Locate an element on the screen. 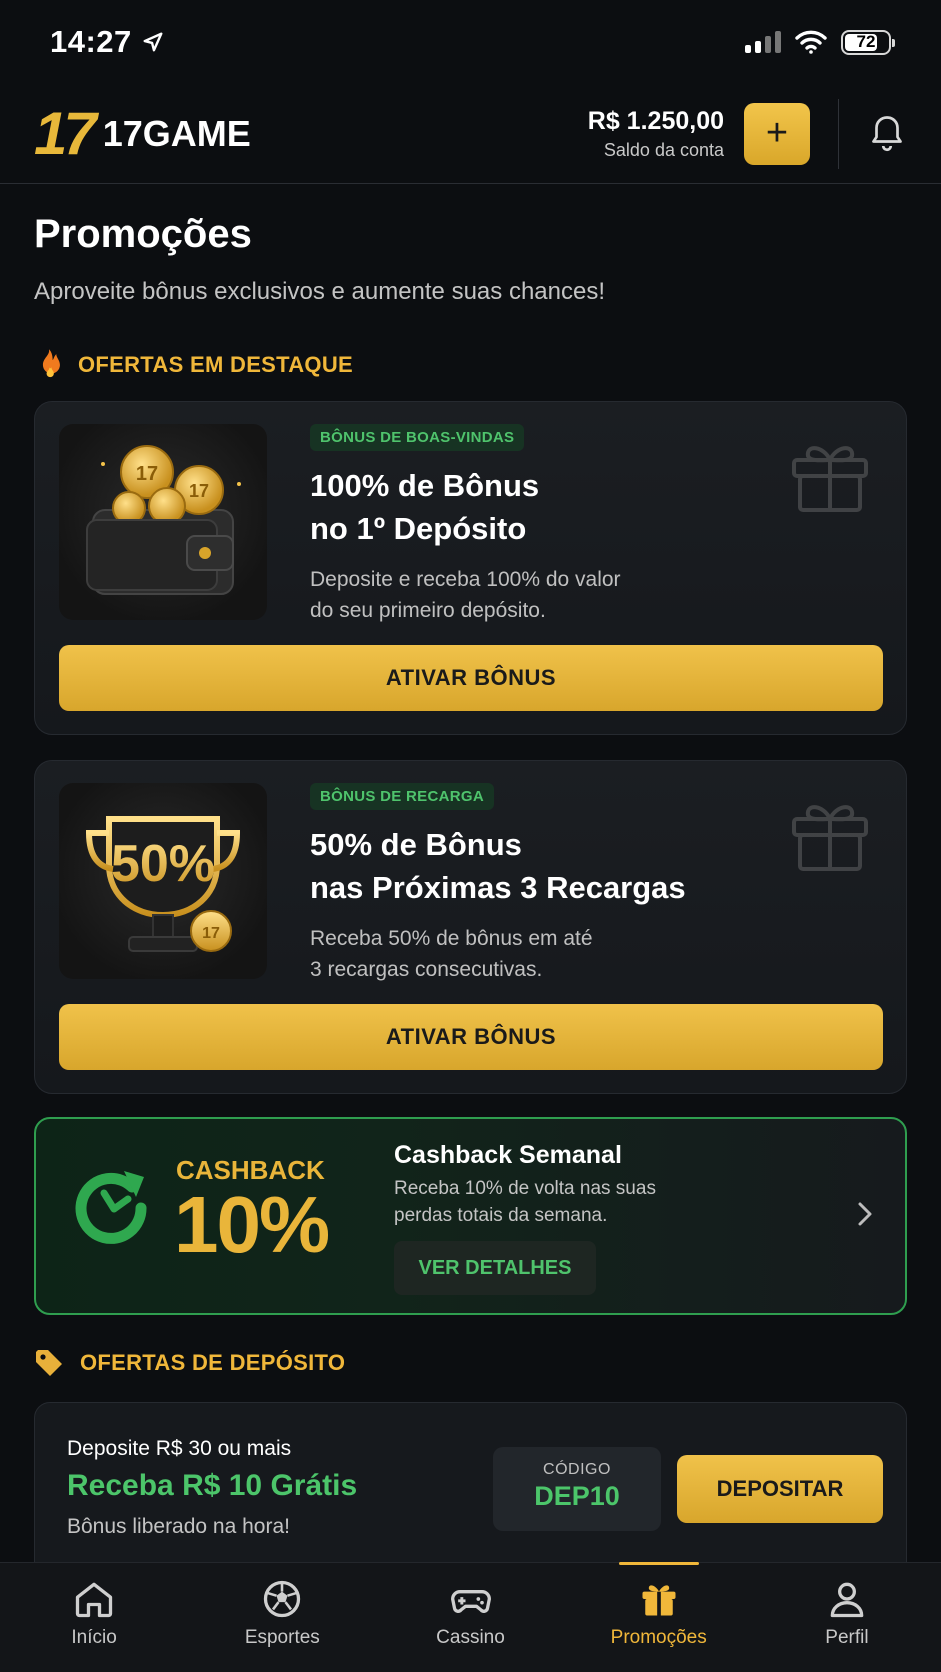 The image size is (941, 1672). view-details-button: VER DETALHES is located at coordinates (495, 1268).